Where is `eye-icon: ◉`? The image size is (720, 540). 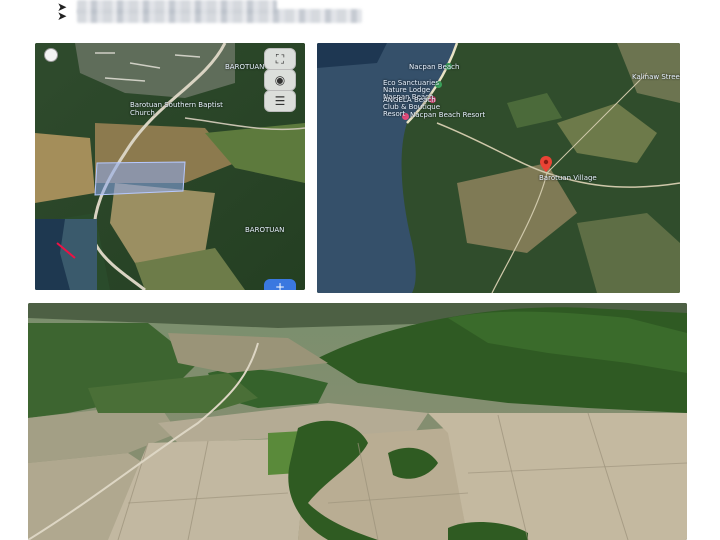 eye-icon: ◉ is located at coordinates (280, 80).